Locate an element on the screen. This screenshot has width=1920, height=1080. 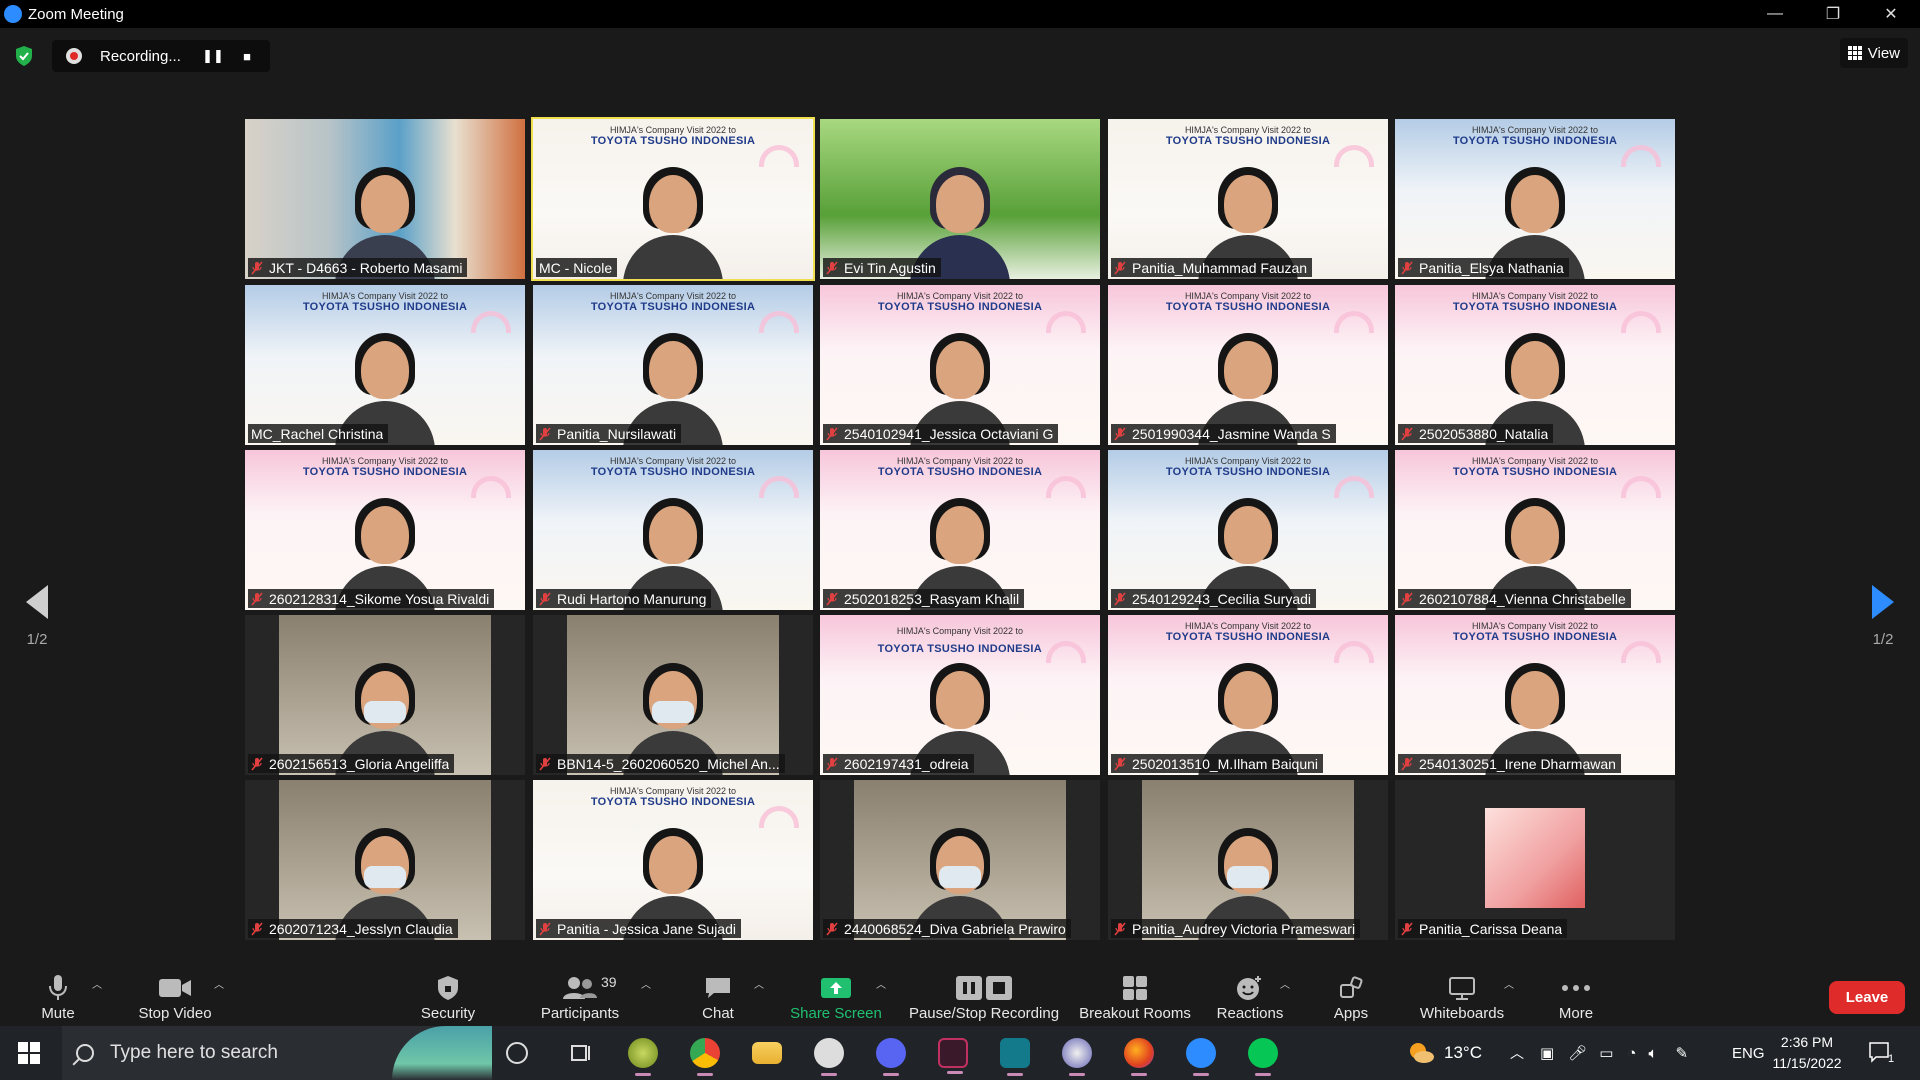
audio-options-caret-icon: ︿ is located at coordinates (97, 983).